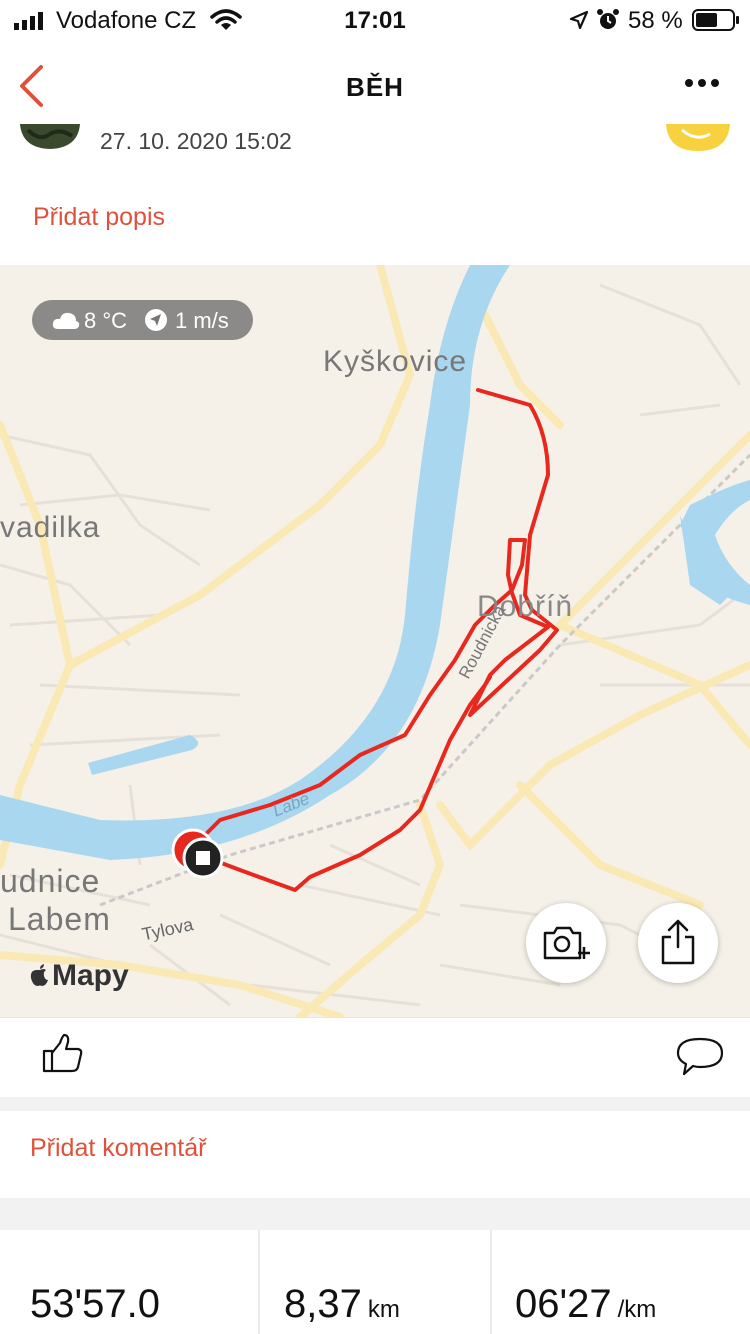  What do you see at coordinates (637, 1309) in the screenshot?
I see `stat-pace-unit: /km` at bounding box center [637, 1309].